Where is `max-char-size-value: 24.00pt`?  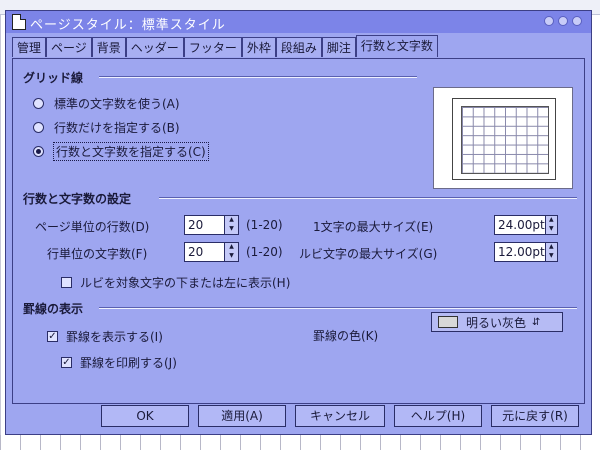
max-char-size-value: 24.00pt is located at coordinates (520, 225).